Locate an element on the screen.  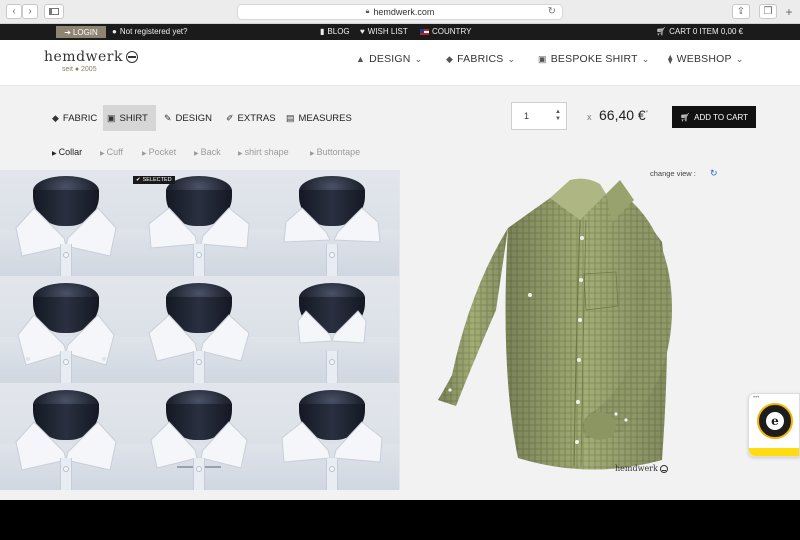
tab-extras-label: EXTRAS is located at coordinates (256, 118).